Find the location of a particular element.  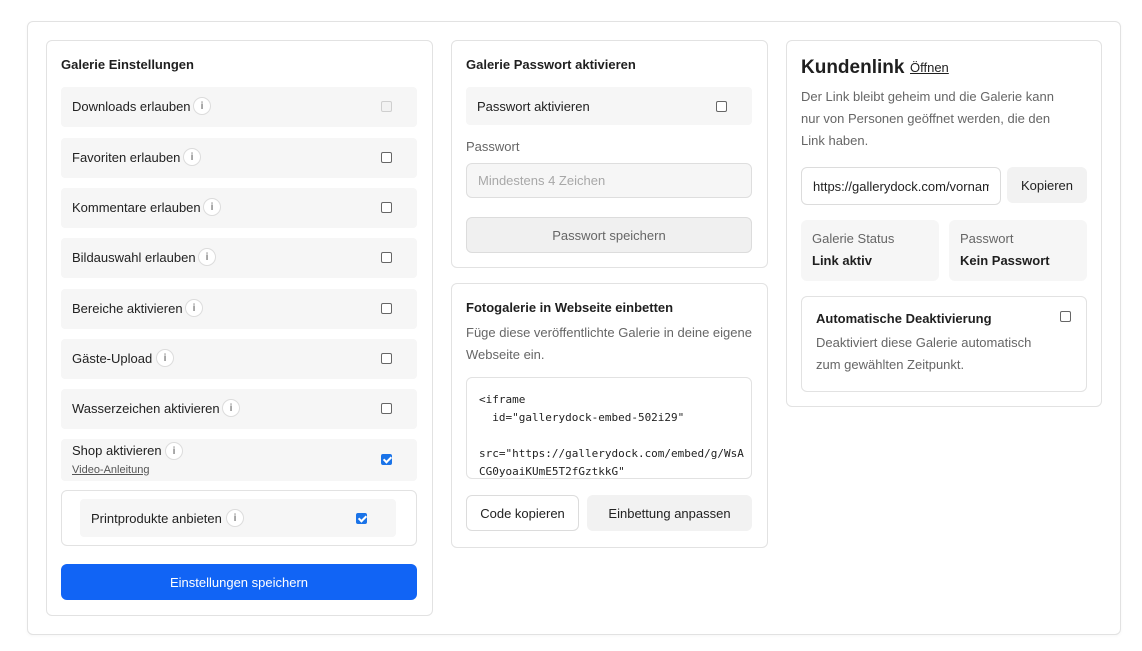

watermark-checkbox is located at coordinates (386, 408).